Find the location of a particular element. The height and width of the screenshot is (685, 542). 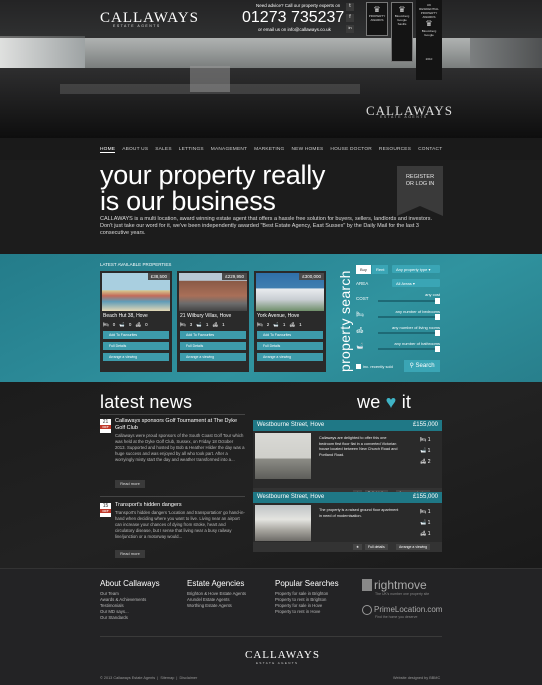

email-link: or email us on info@callaways.co.uk is located at coordinates (294, 29).